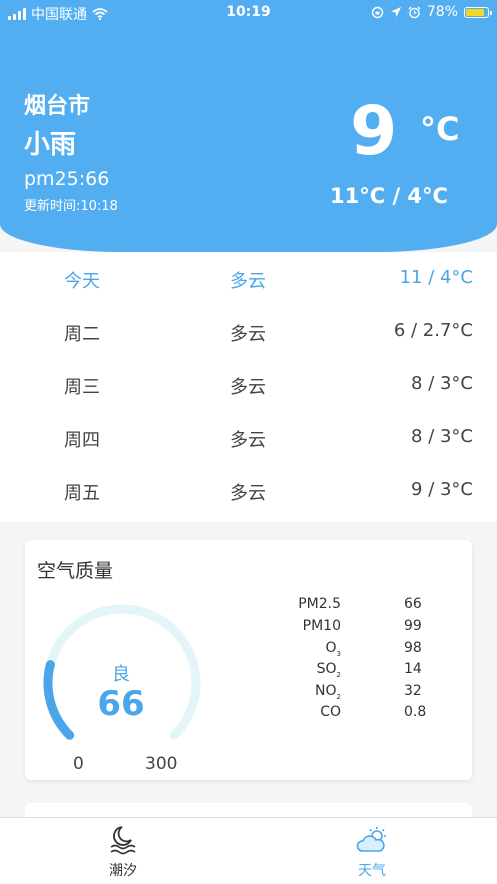 This screenshot has width=497, height=884. I want to click on forecast-day: 周四, so click(82, 440).